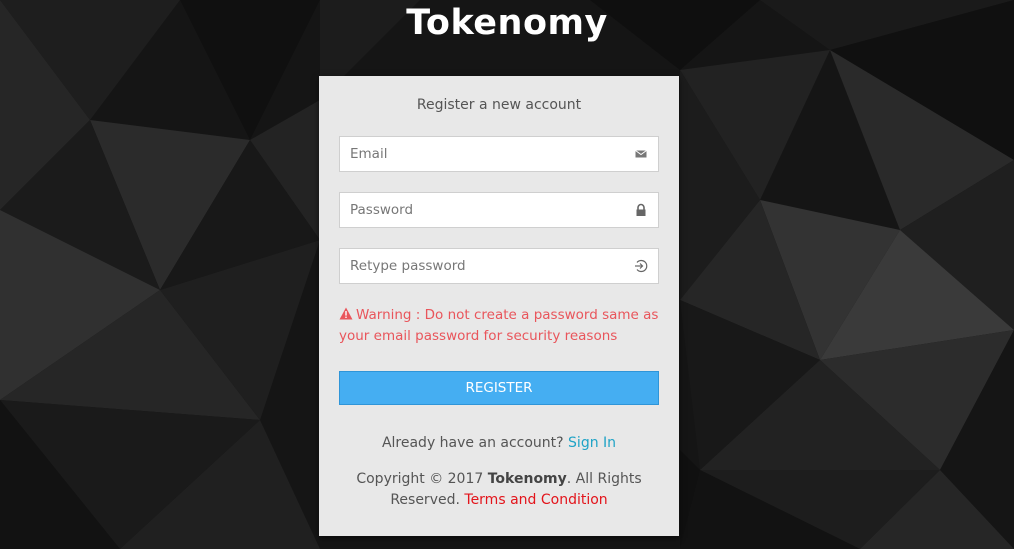 The height and width of the screenshot is (549, 1014). Describe the element at coordinates (499, 105) in the screenshot. I see `form-heading: Register a new account` at that location.